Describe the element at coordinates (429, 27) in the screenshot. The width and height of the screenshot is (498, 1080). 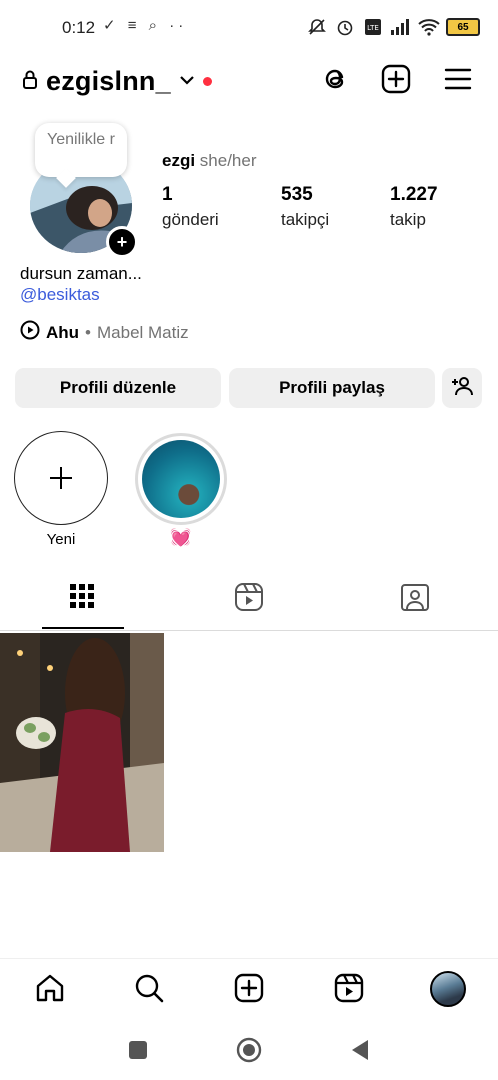
I see `wifi-icon` at that location.